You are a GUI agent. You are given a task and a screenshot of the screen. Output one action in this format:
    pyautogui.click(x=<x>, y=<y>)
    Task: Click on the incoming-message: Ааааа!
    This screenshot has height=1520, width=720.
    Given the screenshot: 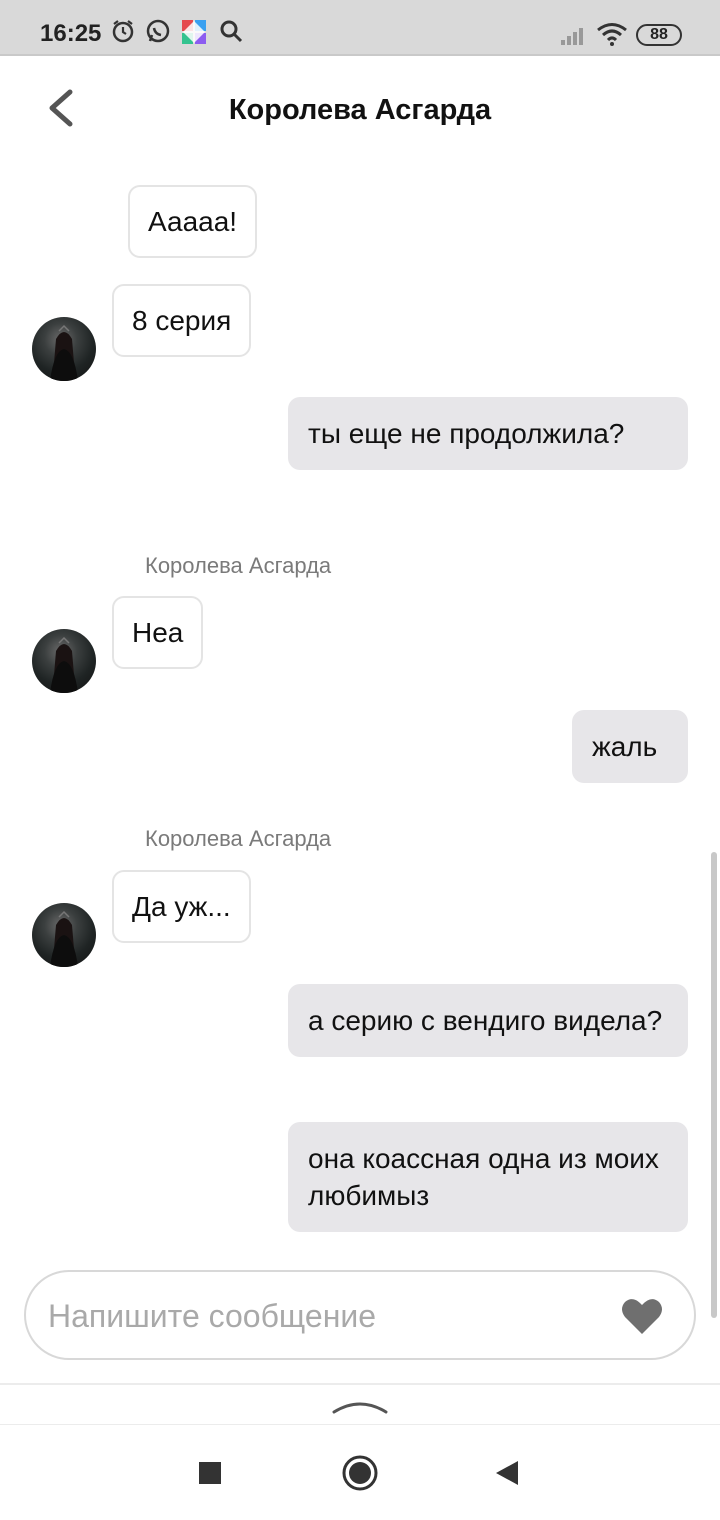 What is the action you would take?
    pyautogui.click(x=193, y=221)
    